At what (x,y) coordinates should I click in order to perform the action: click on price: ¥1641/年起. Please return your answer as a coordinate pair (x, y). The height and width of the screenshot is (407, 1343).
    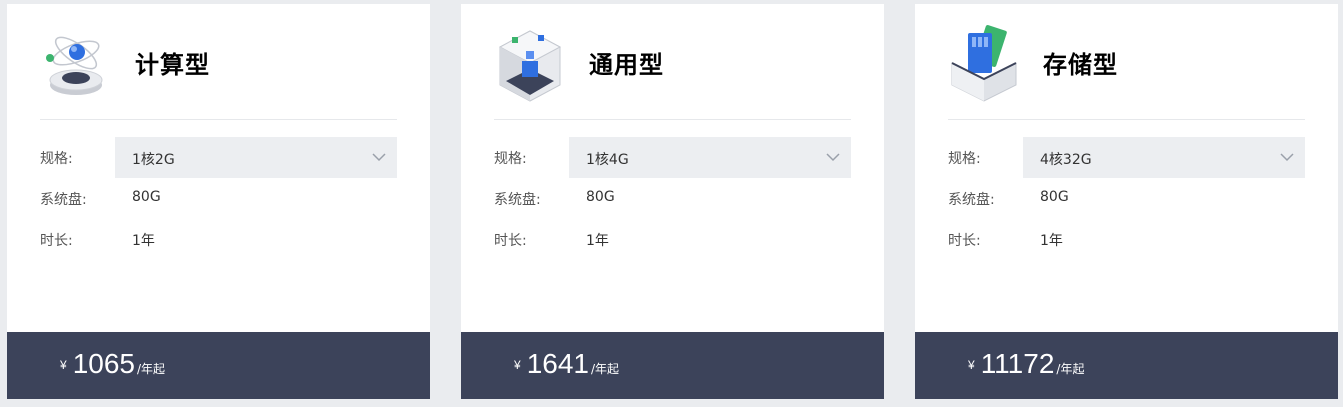
    Looking at the image, I should click on (566, 364).